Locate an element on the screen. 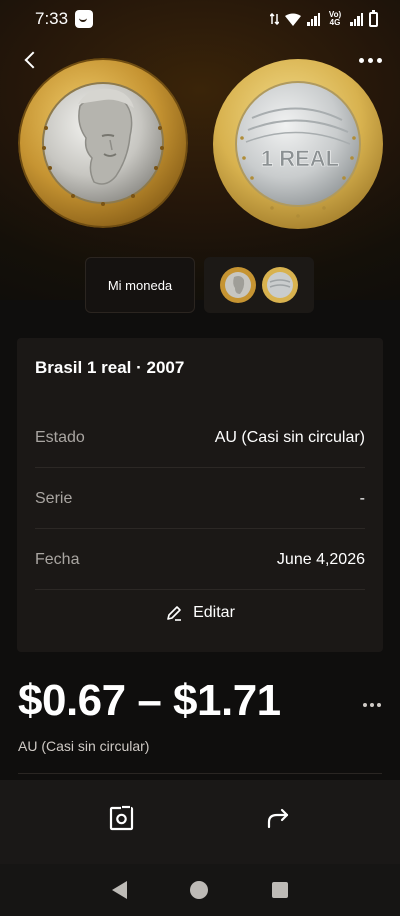 Image resolution: width=400 pixels, height=916 pixels. card-title: Brasil 1 real · 2007 is located at coordinates (110, 367).